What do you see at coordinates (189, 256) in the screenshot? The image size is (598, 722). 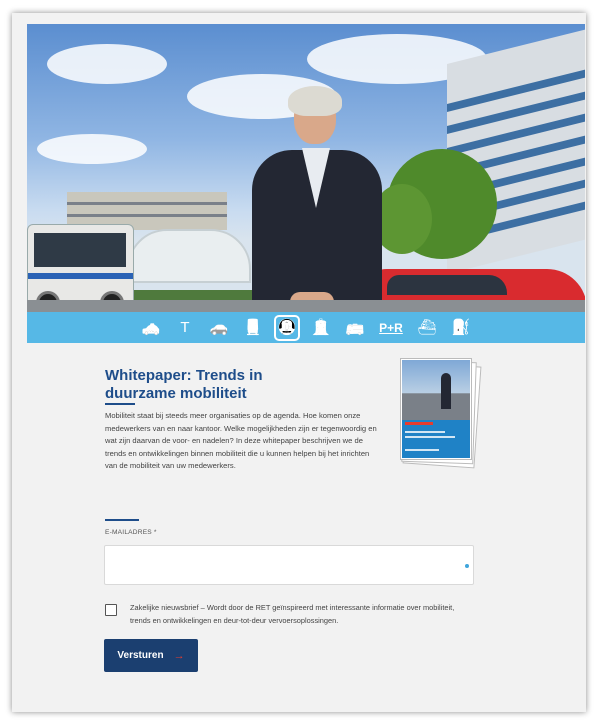 I see `station-canopy` at bounding box center [189, 256].